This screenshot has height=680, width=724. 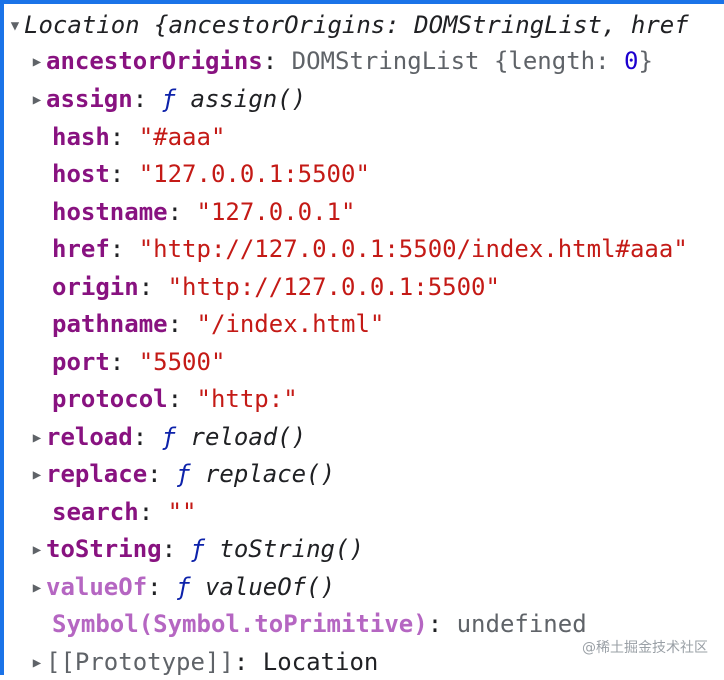 I want to click on prop-hostname: hostname: "127.0.0.1", so click(x=203, y=212).